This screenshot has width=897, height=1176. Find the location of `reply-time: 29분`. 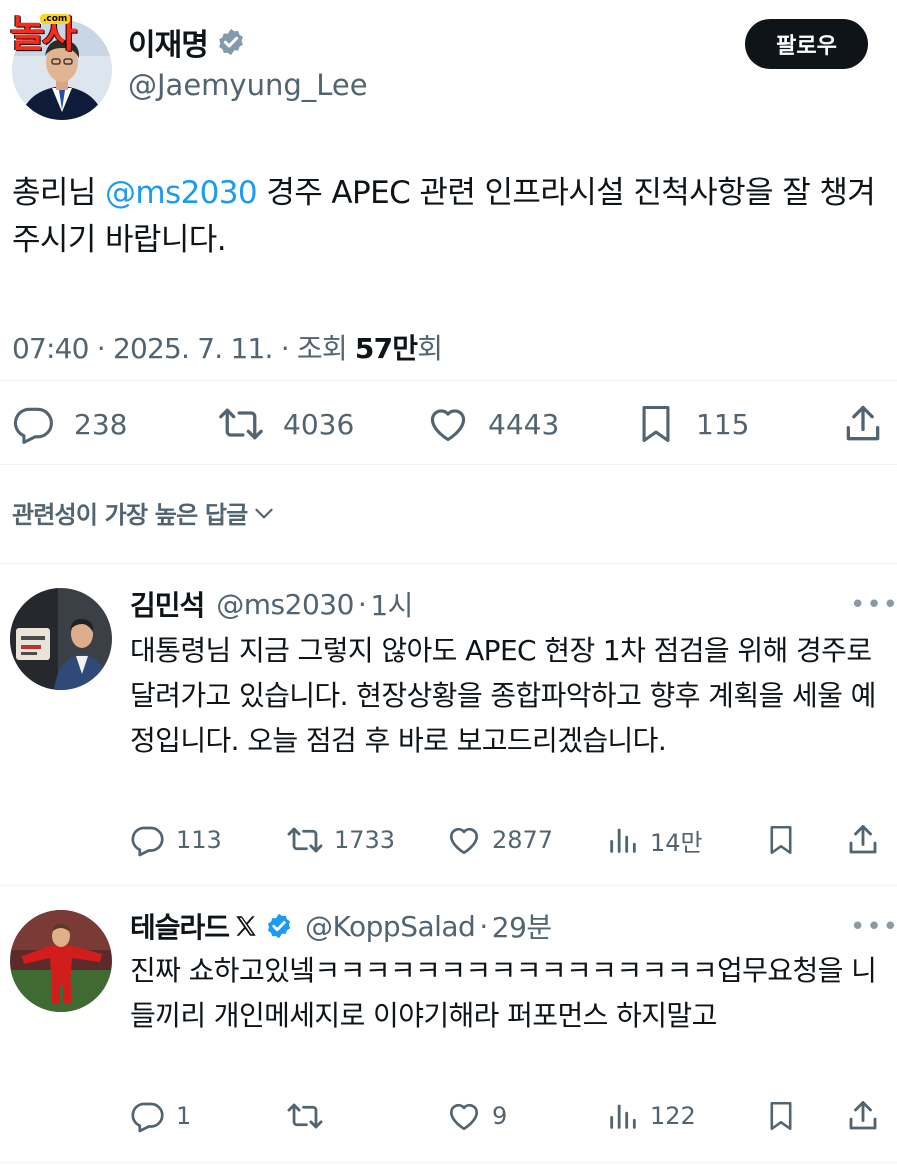

reply-time: 29분 is located at coordinates (522, 926).